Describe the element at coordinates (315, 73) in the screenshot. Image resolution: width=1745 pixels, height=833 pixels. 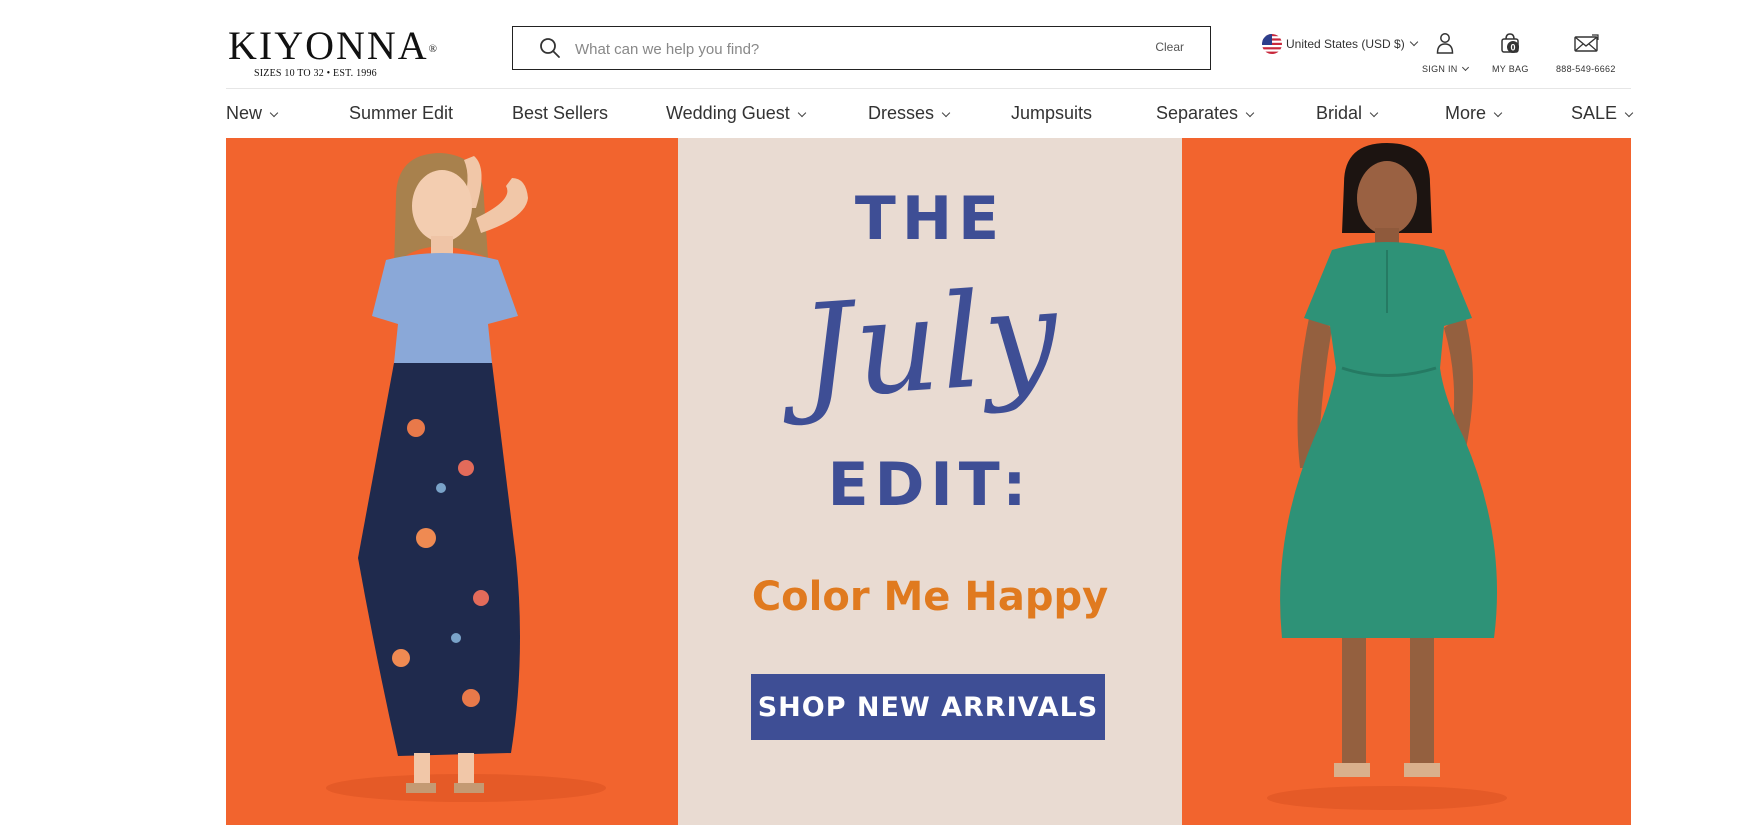
I see `logo-tagline: SIZES 10 TO 32 • EST. 1996` at that location.